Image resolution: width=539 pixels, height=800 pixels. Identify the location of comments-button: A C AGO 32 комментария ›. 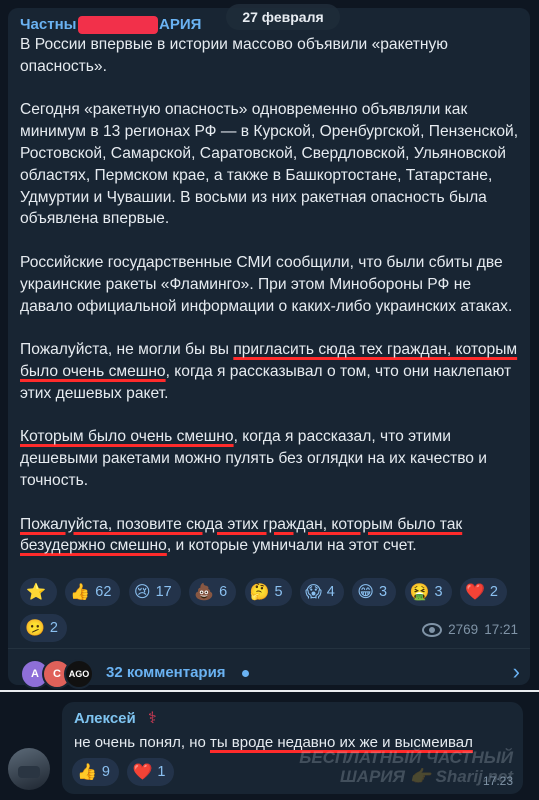
(269, 668).